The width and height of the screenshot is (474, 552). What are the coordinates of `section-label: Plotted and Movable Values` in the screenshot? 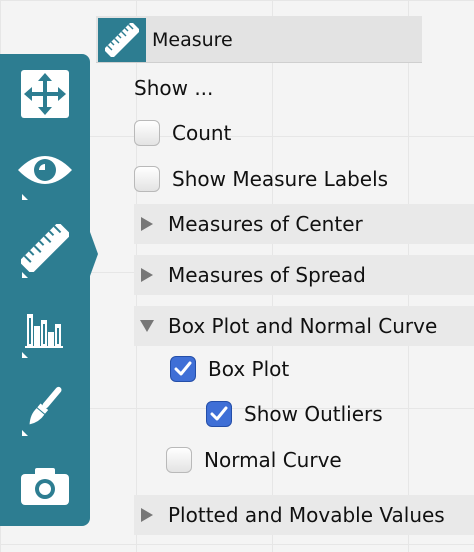 It's located at (306, 515).